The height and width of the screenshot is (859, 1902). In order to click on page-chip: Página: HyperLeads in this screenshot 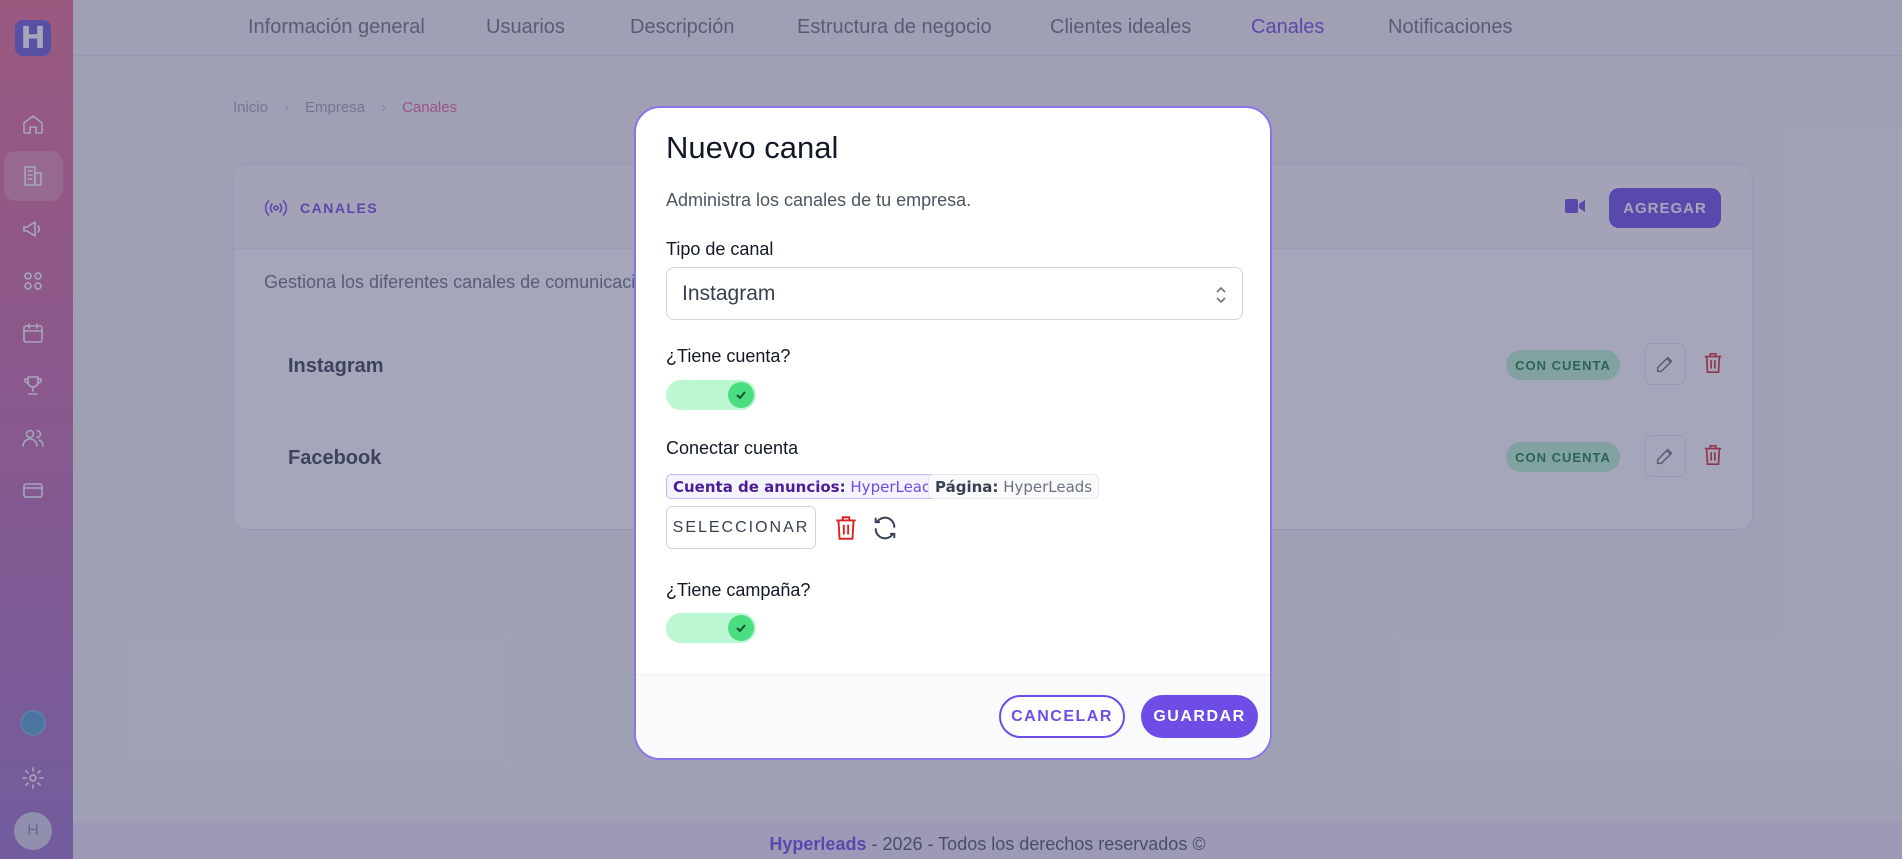, I will do `click(1014, 486)`.